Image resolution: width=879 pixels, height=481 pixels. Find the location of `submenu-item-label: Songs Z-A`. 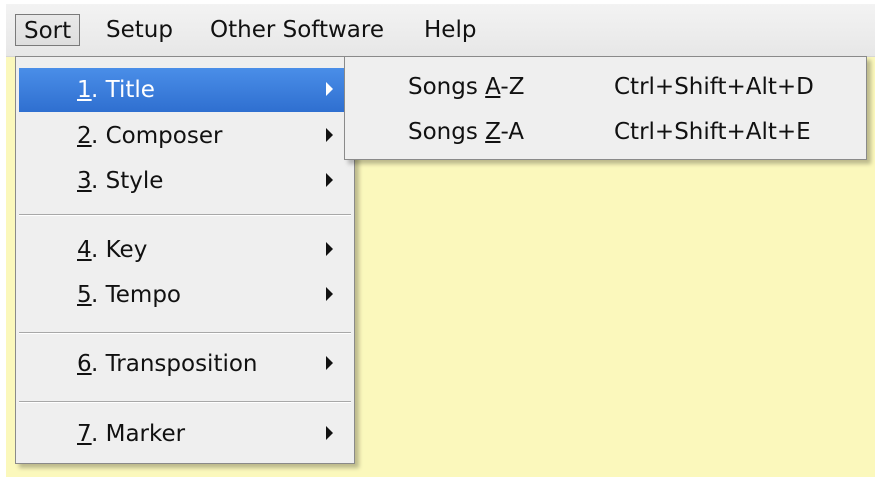

submenu-item-label: Songs Z-A is located at coordinates (466, 132).